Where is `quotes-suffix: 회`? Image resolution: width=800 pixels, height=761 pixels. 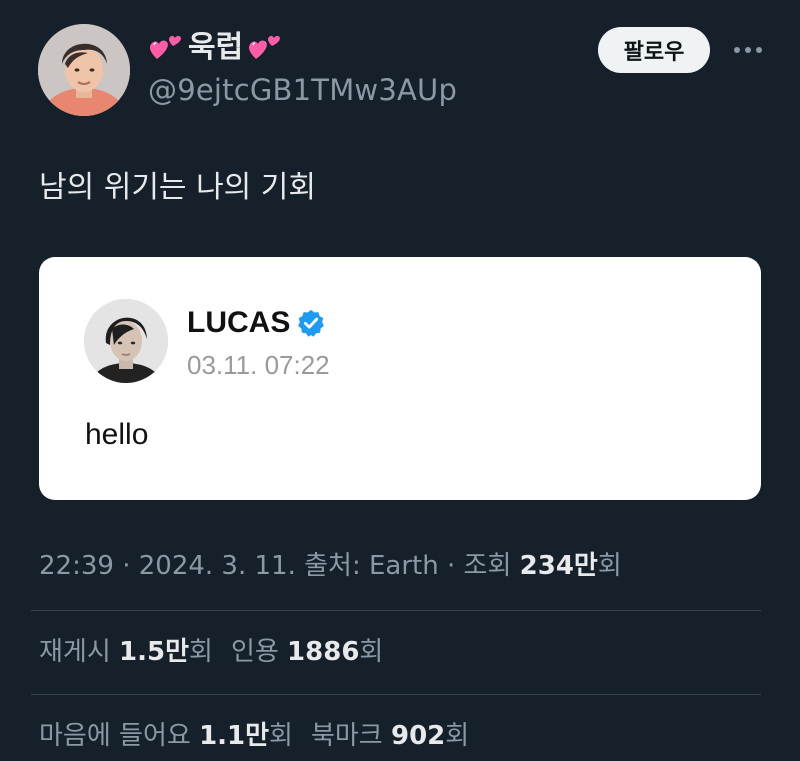
quotes-suffix: 회 is located at coordinates (371, 652).